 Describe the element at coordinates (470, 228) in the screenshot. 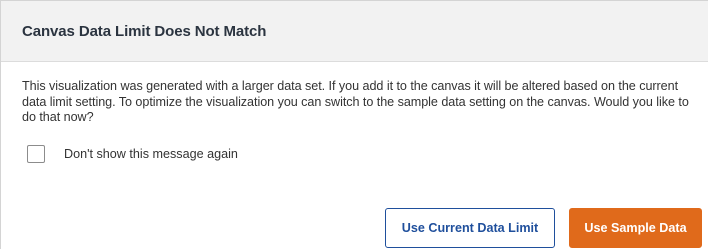

I see `use-current-data-limit-button: Use Current Data Limit` at that location.